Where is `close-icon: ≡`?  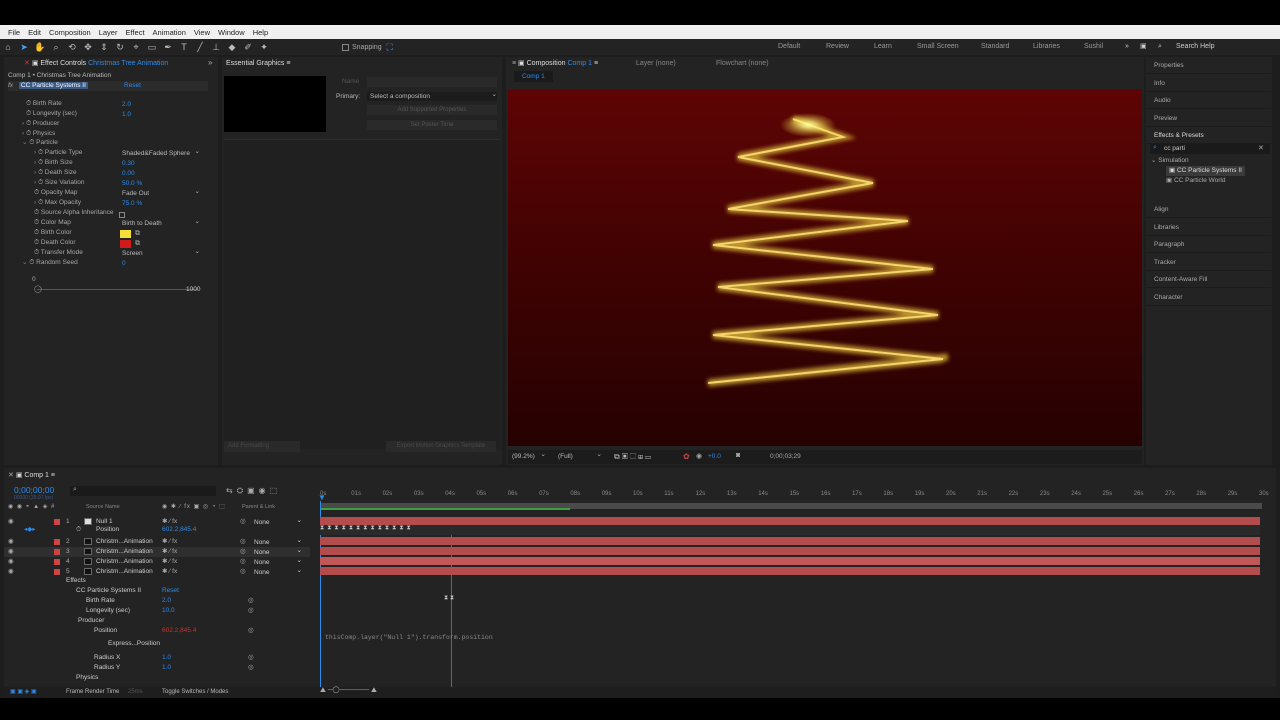 close-icon: ≡ is located at coordinates (514, 63).